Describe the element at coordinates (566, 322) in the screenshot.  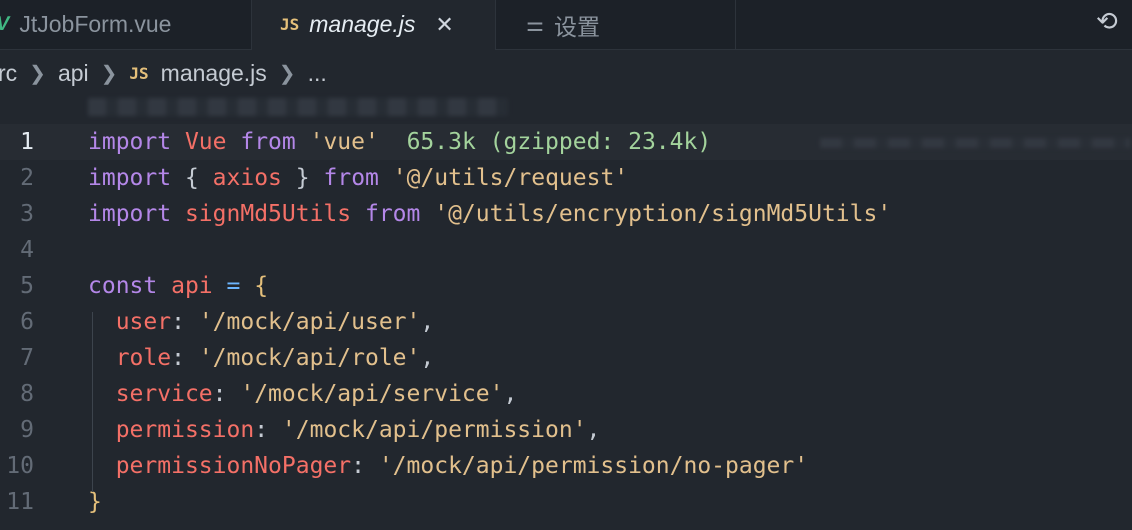
I see `code-line-6: 6 user: '/mock/api/user',` at that location.